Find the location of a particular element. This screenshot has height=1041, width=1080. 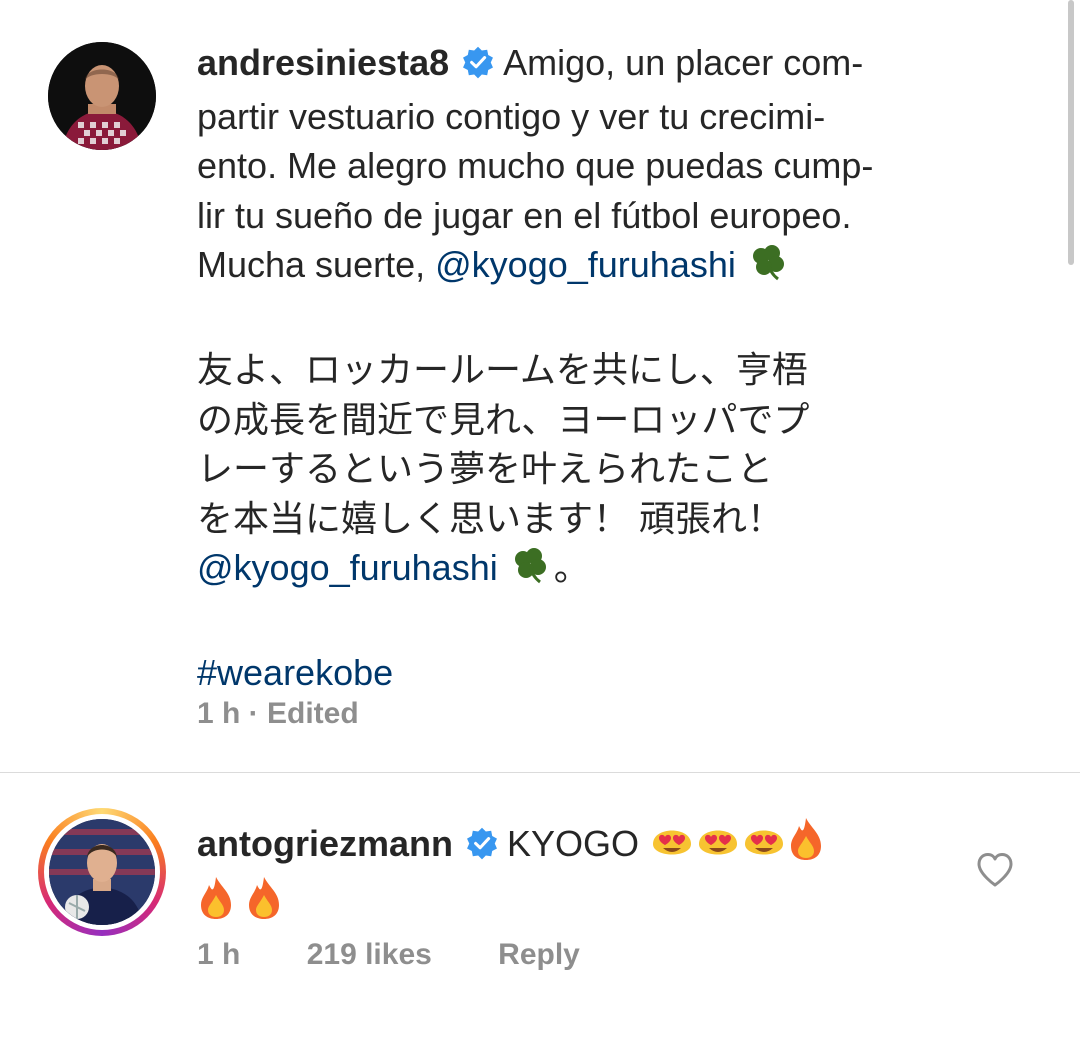

jp-end: 。 is located at coordinates (571, 567).